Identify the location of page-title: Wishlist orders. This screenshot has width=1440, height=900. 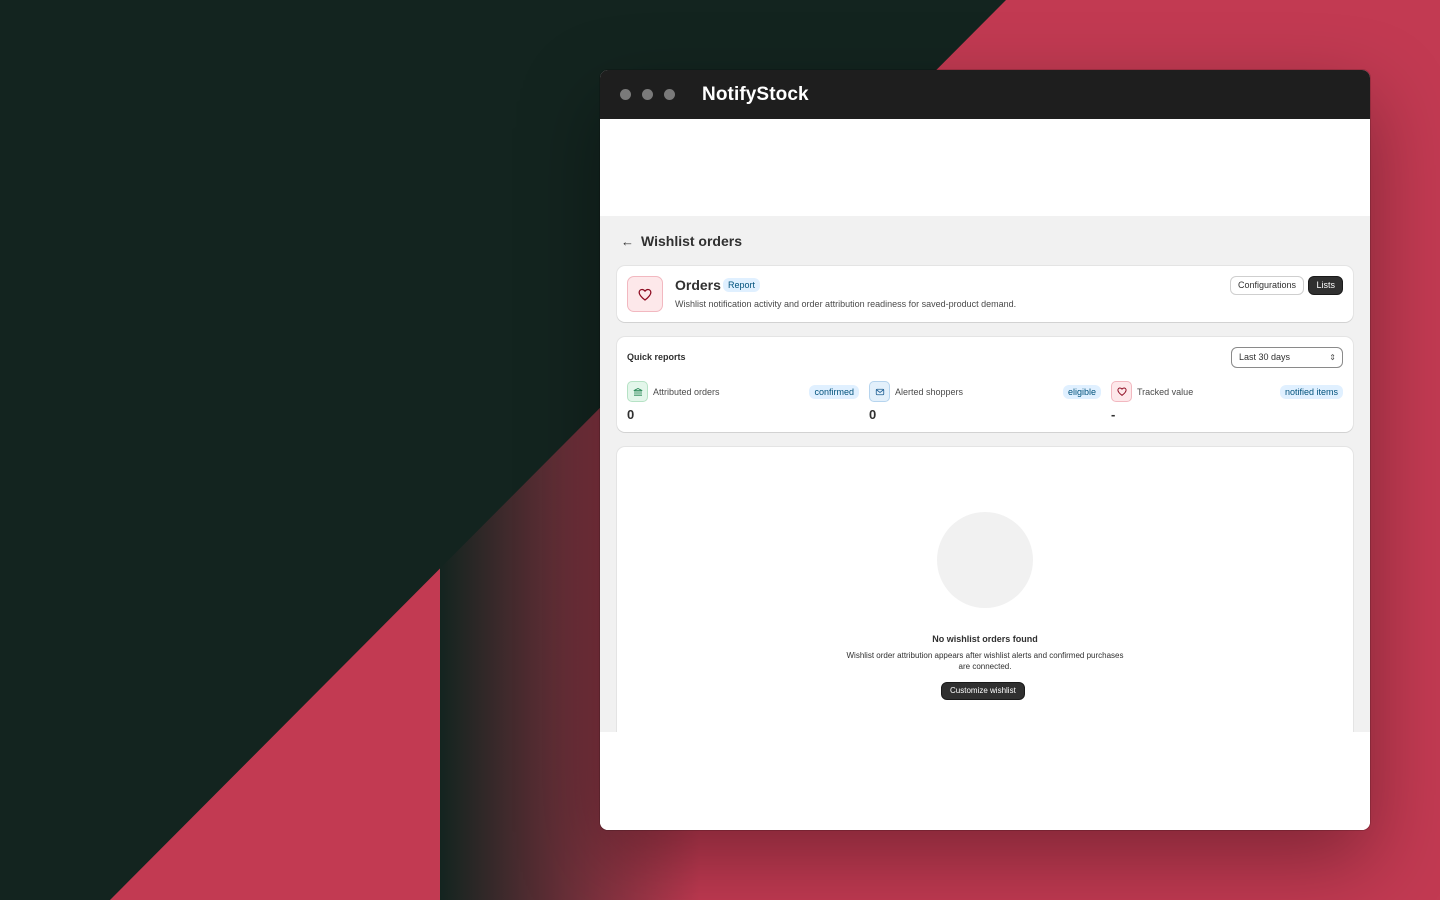
(692, 241).